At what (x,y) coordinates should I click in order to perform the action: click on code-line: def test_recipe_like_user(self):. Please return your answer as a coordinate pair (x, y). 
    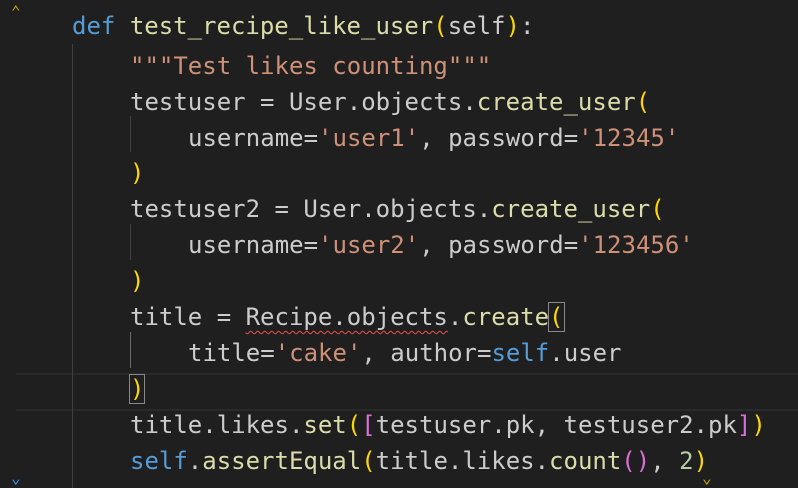
    Looking at the image, I should click on (399, 26).